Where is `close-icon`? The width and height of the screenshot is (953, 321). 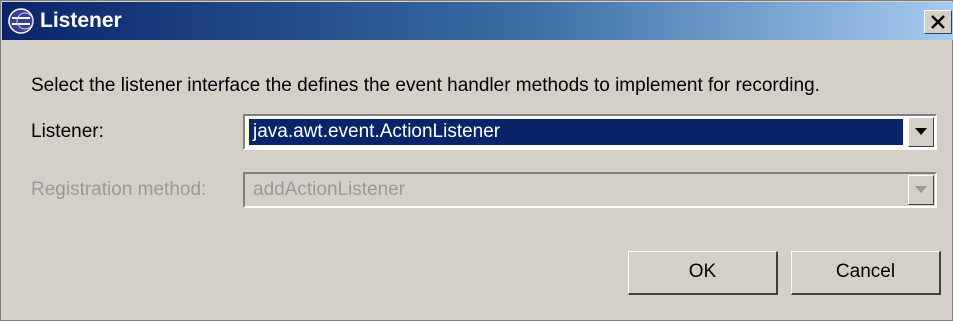 close-icon is located at coordinates (938, 22).